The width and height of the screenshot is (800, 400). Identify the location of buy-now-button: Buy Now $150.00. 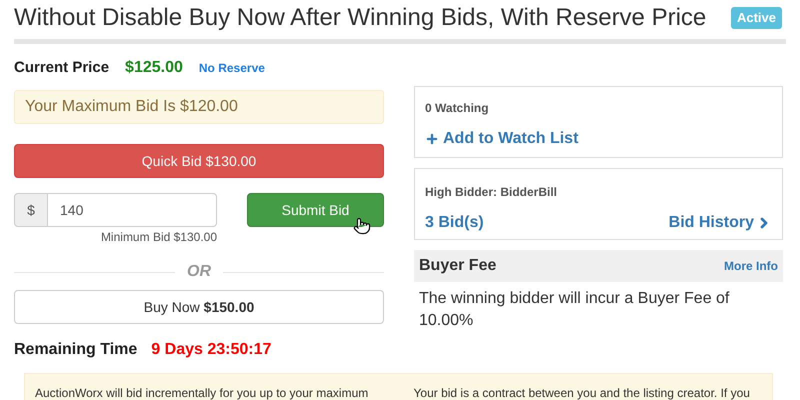
(199, 307).